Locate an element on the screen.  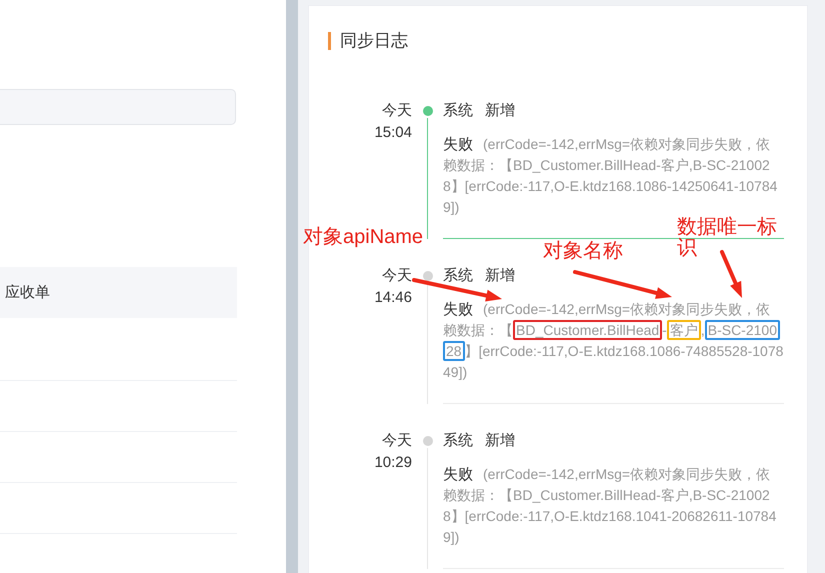
annotation-label: 对象名称 is located at coordinates (583, 251).